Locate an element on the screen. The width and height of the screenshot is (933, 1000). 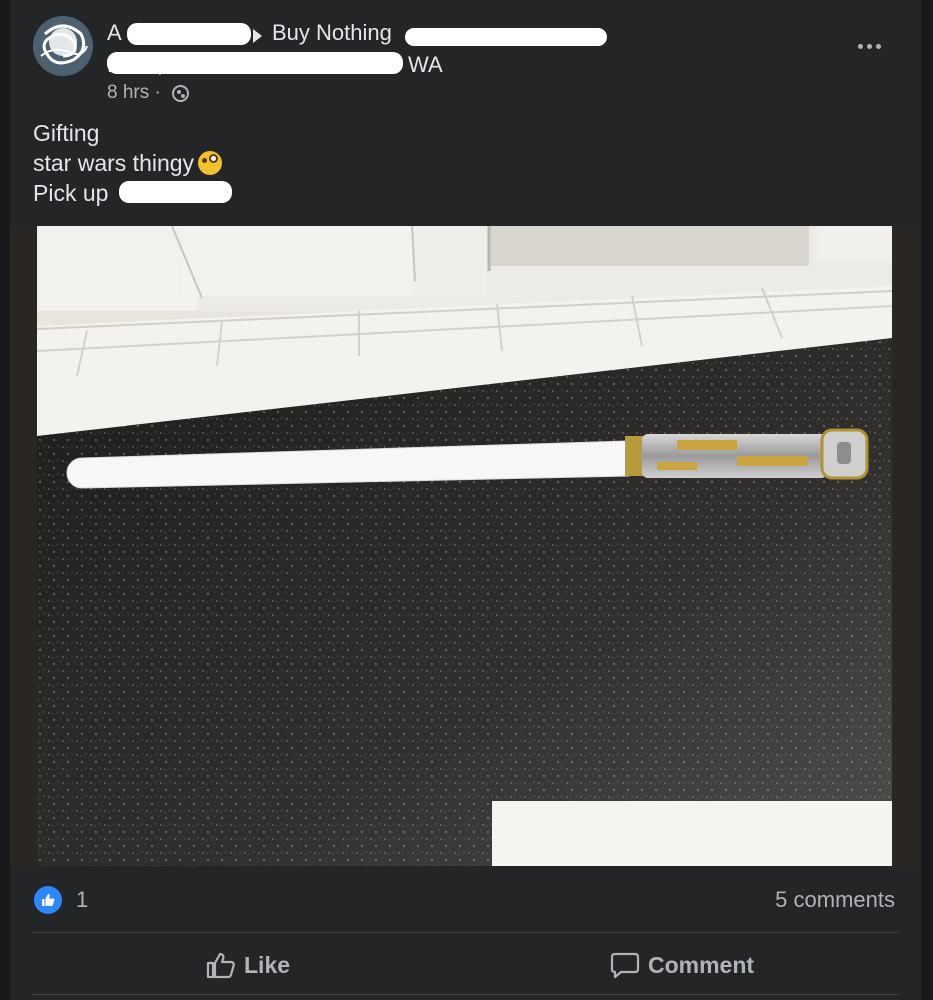
thumbs-up-icon is located at coordinates (220, 965).